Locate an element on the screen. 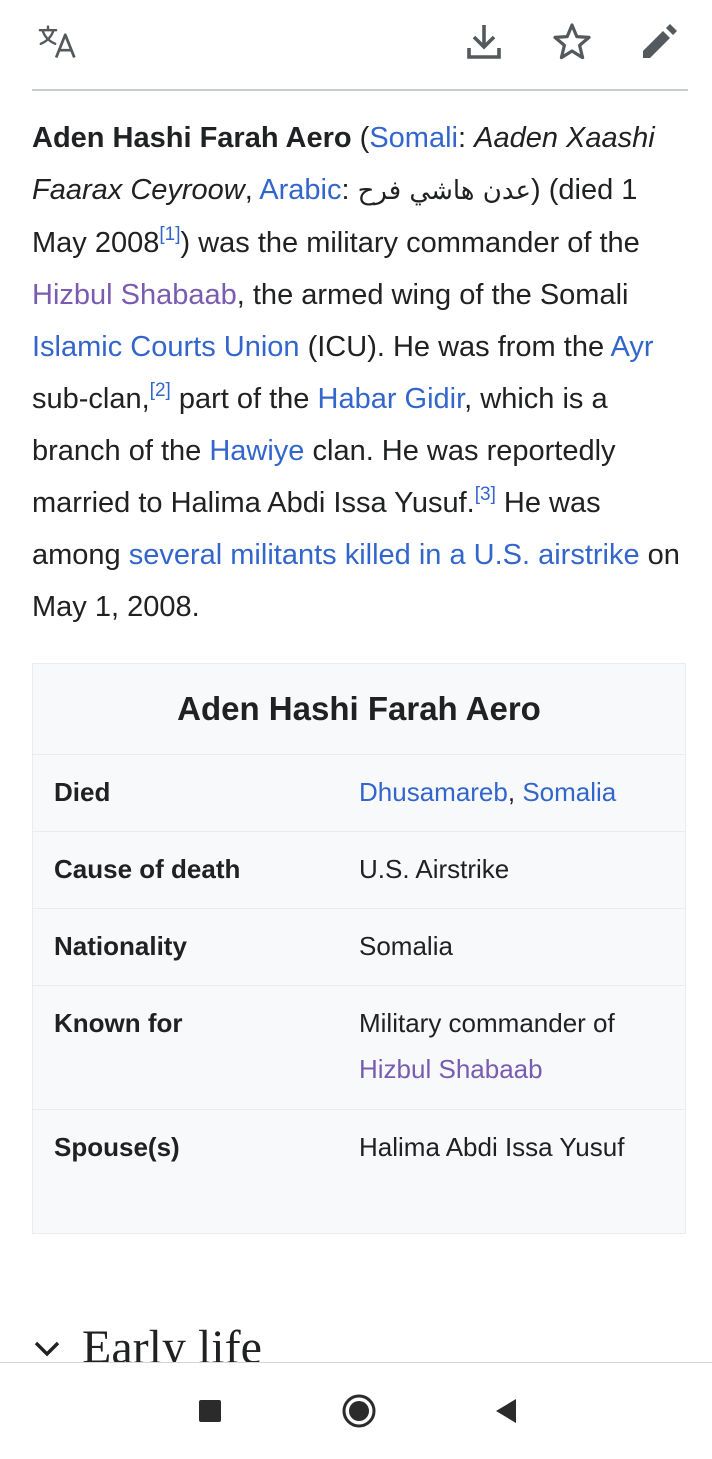  square-icon is located at coordinates (210, 1411).